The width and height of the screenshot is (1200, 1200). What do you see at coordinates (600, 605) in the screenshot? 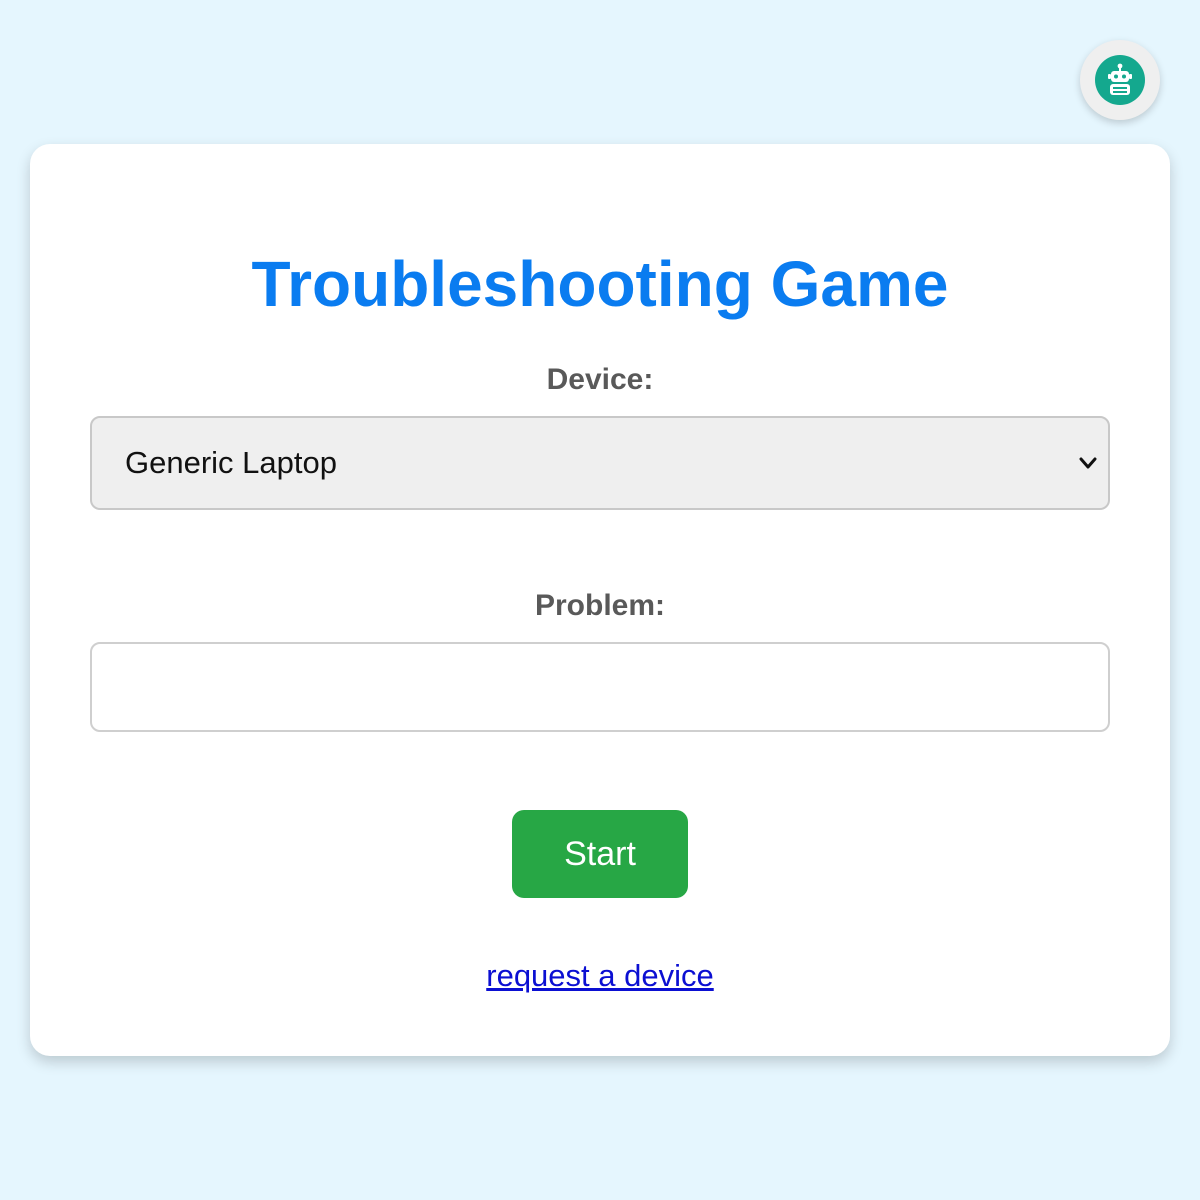
I see `problem-label: Problem:` at bounding box center [600, 605].